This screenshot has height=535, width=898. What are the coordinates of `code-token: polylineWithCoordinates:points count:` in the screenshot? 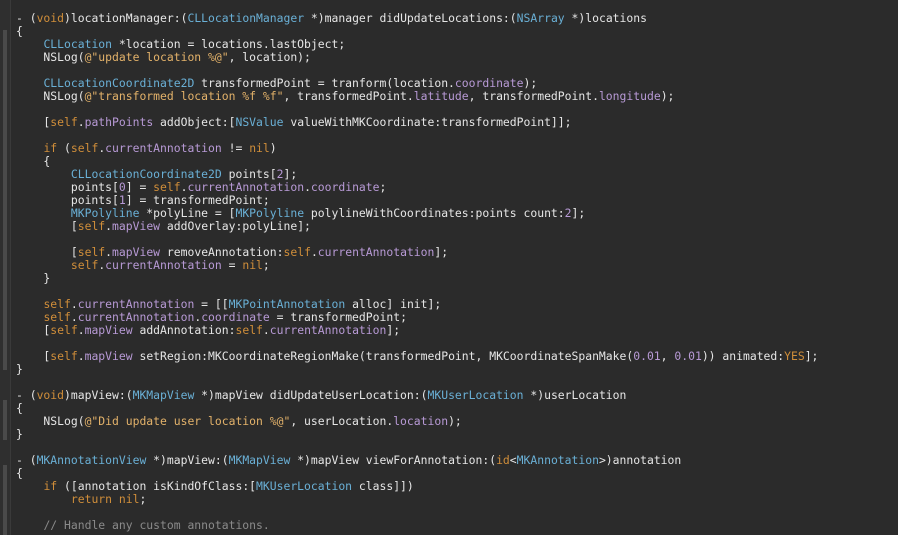 It's located at (434, 213).